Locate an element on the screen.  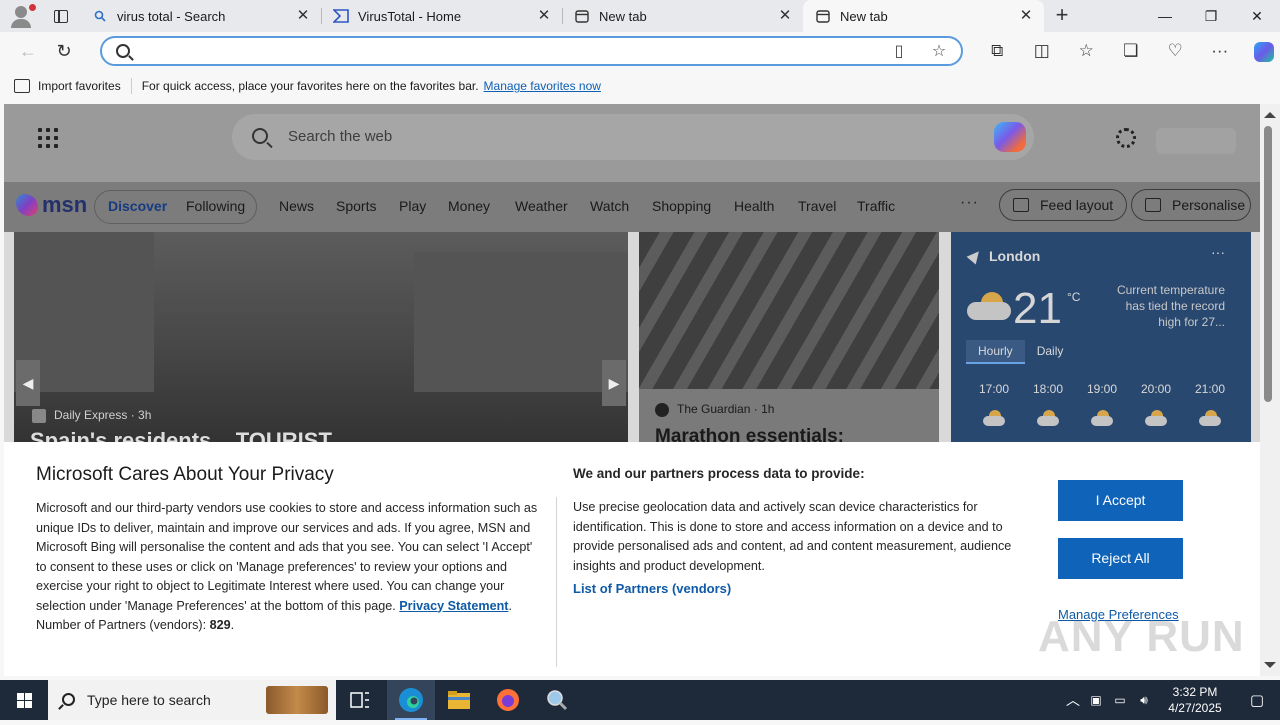
address-bar: ▯ ☆ is located at coordinates (531, 51).